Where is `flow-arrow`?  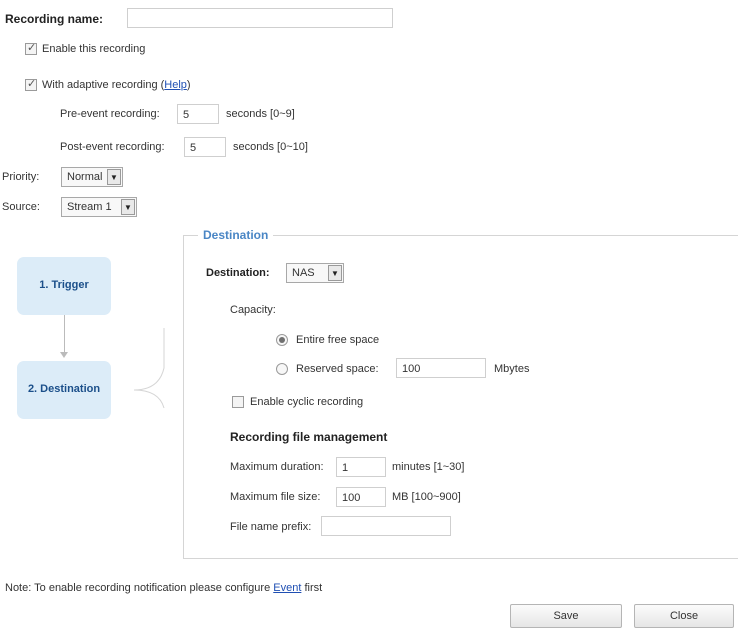 flow-arrow is located at coordinates (64, 355).